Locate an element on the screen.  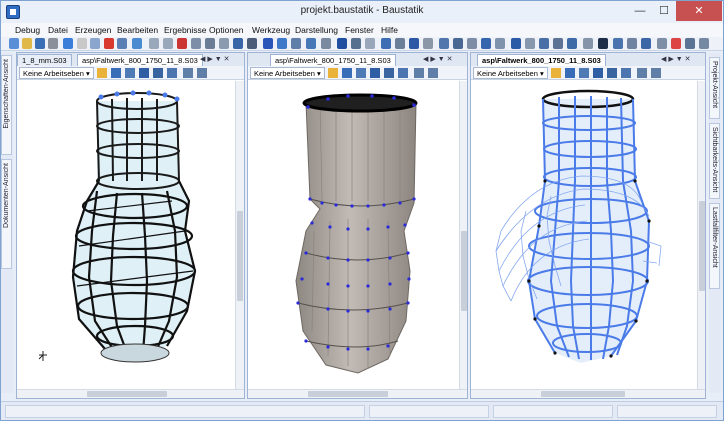
surface-icon is located at coordinates (370, 43).